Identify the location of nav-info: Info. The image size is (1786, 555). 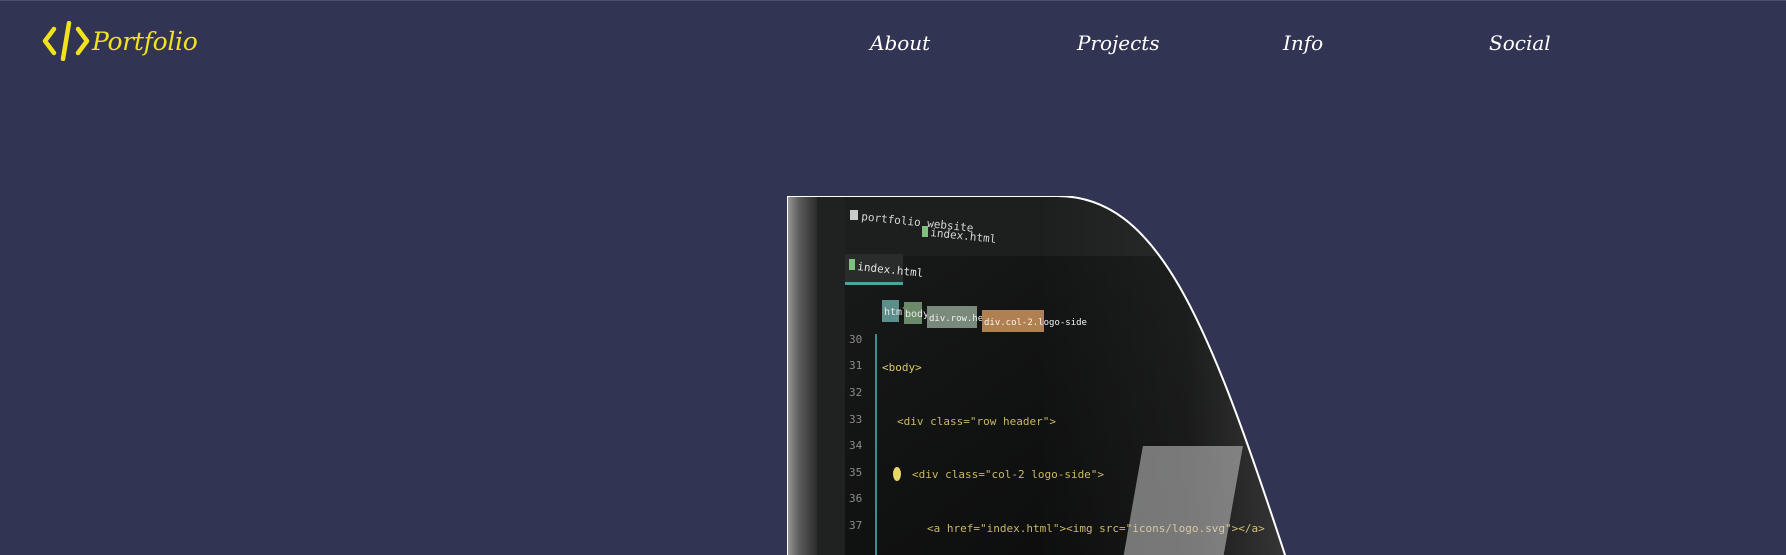
(1303, 43).